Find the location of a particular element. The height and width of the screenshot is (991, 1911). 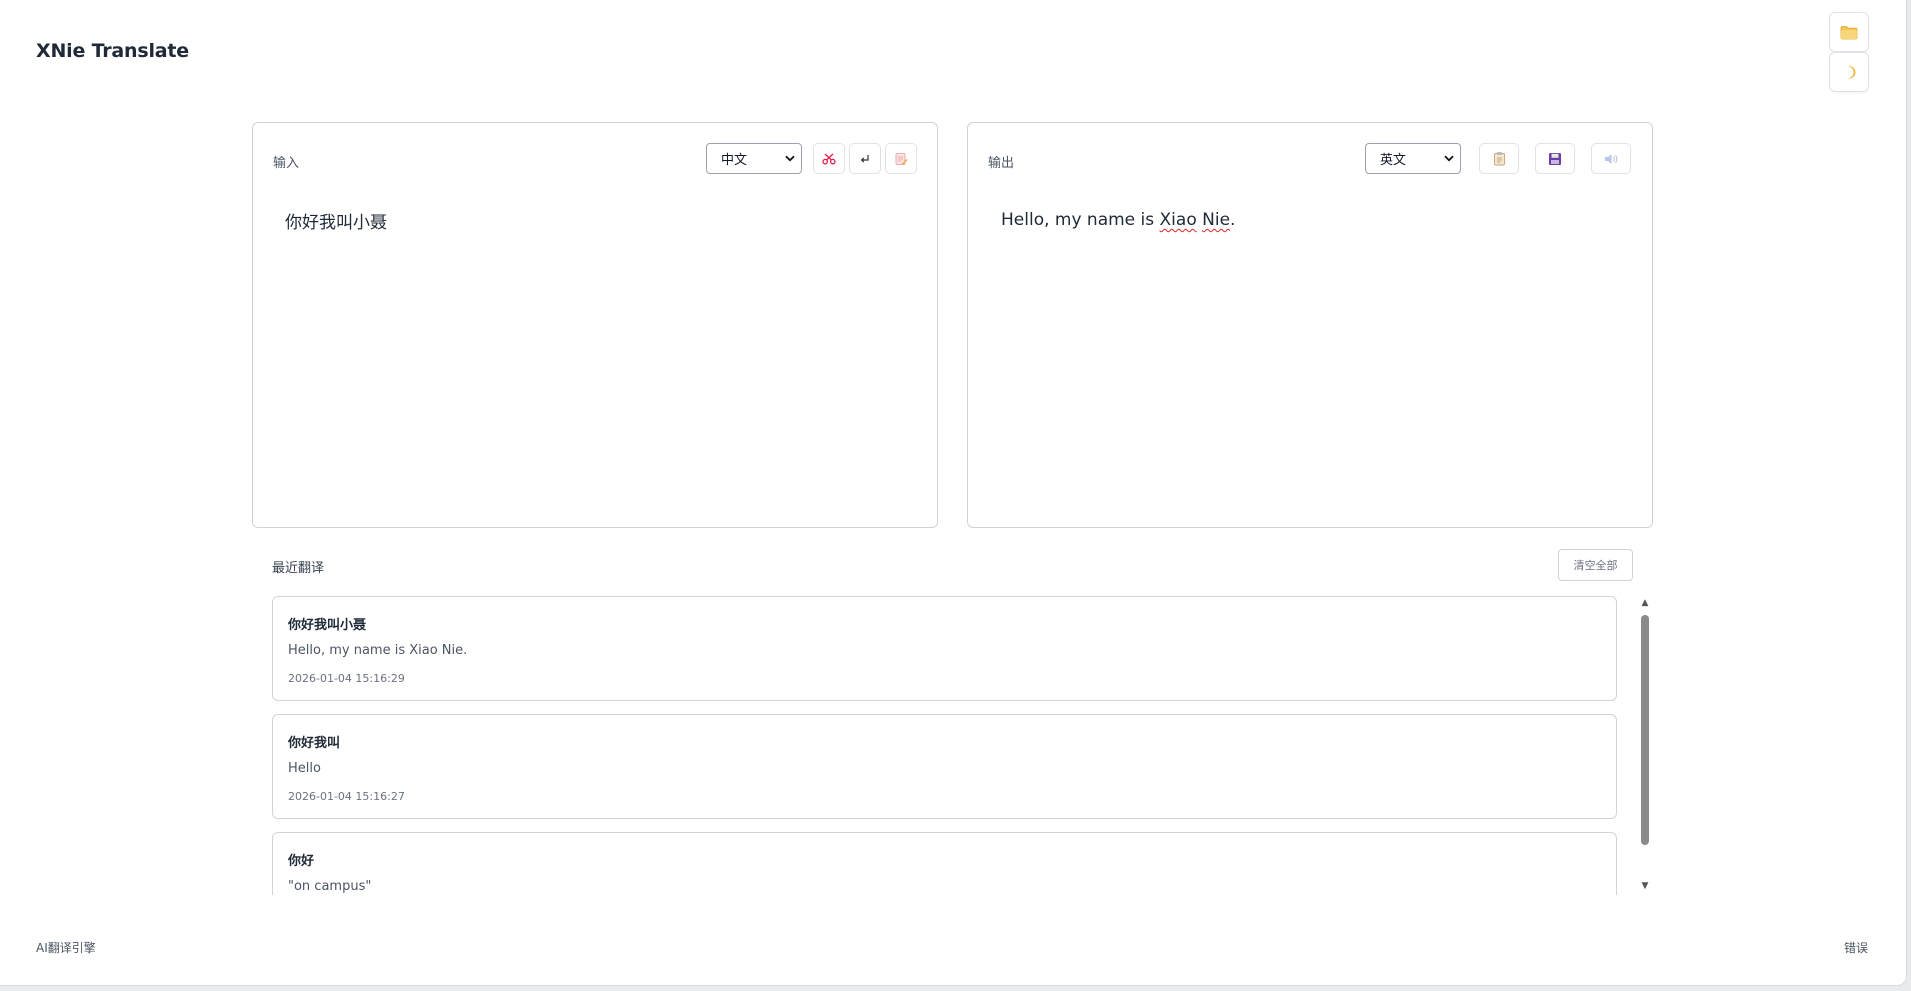

source-text-area: 你好我叫小聂 is located at coordinates (336, 220).